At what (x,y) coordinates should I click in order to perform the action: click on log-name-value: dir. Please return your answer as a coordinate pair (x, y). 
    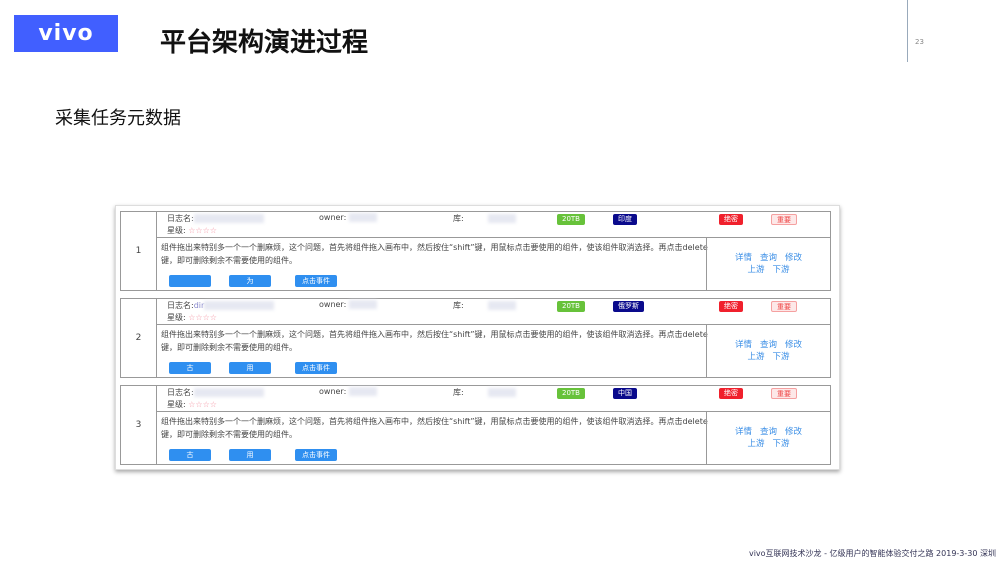
    Looking at the image, I should click on (199, 305).